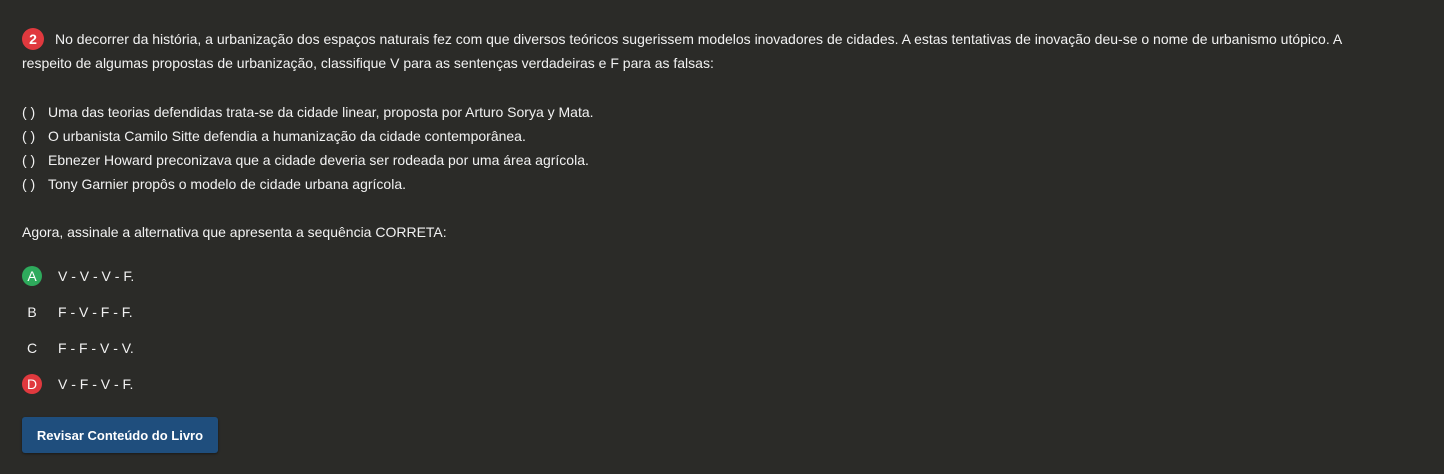 The image size is (1444, 474). Describe the element at coordinates (96, 276) in the screenshot. I see `option-text: V - V - V - F.` at that location.